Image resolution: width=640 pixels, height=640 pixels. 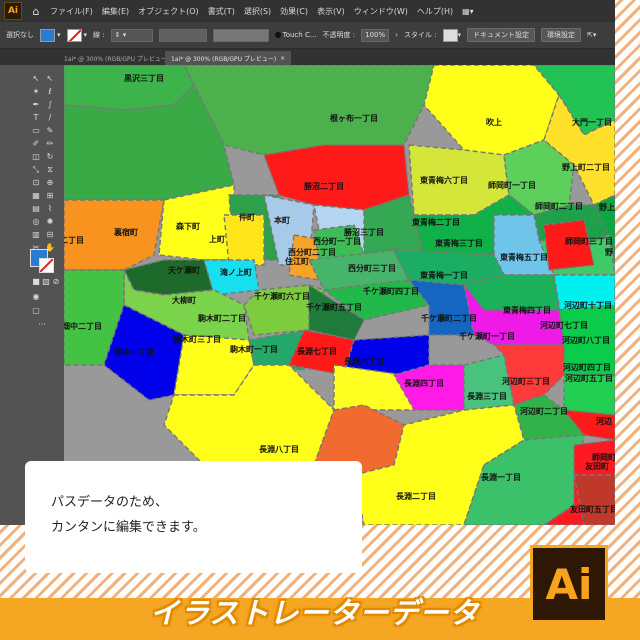 What do you see at coordinates (36, 79) in the screenshot?
I see `selection-tool-icon: ↖` at bounding box center [36, 79].